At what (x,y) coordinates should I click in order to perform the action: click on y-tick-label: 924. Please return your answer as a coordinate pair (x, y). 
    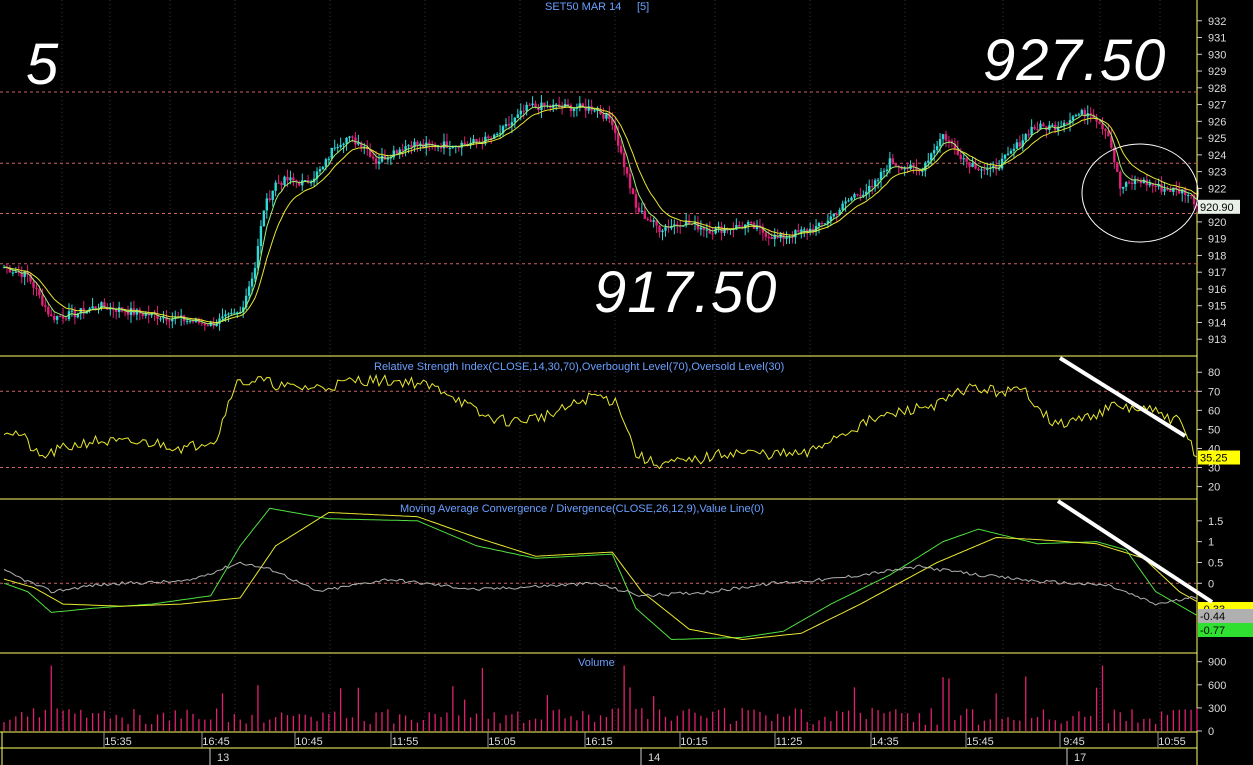
    Looking at the image, I should click on (1217, 156).